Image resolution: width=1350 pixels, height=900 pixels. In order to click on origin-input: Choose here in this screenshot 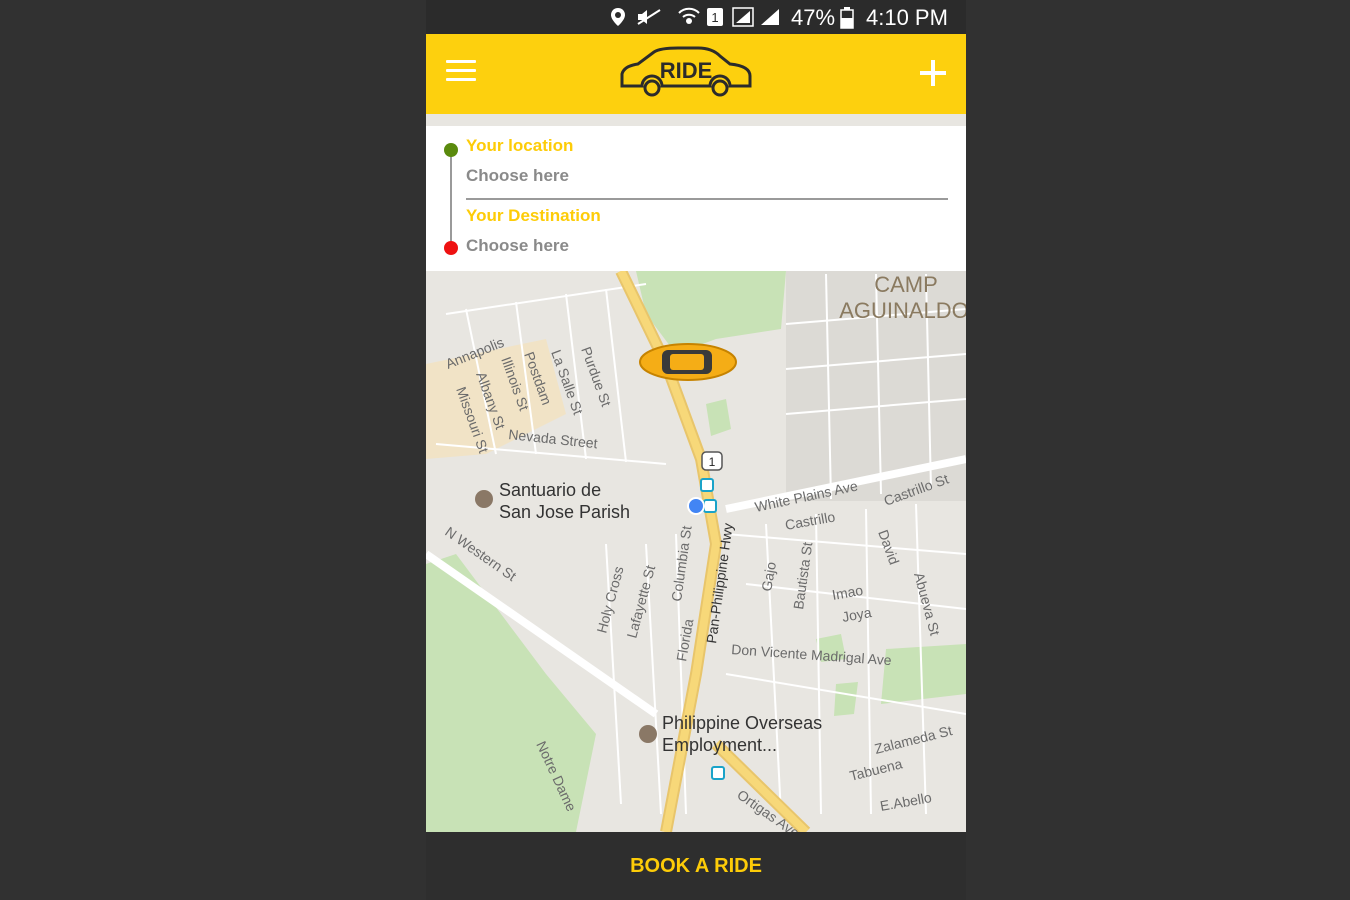, I will do `click(517, 176)`.